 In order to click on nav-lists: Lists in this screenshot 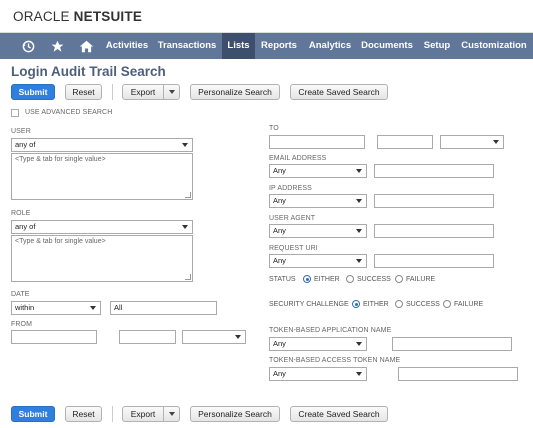, I will do `click(238, 46)`.